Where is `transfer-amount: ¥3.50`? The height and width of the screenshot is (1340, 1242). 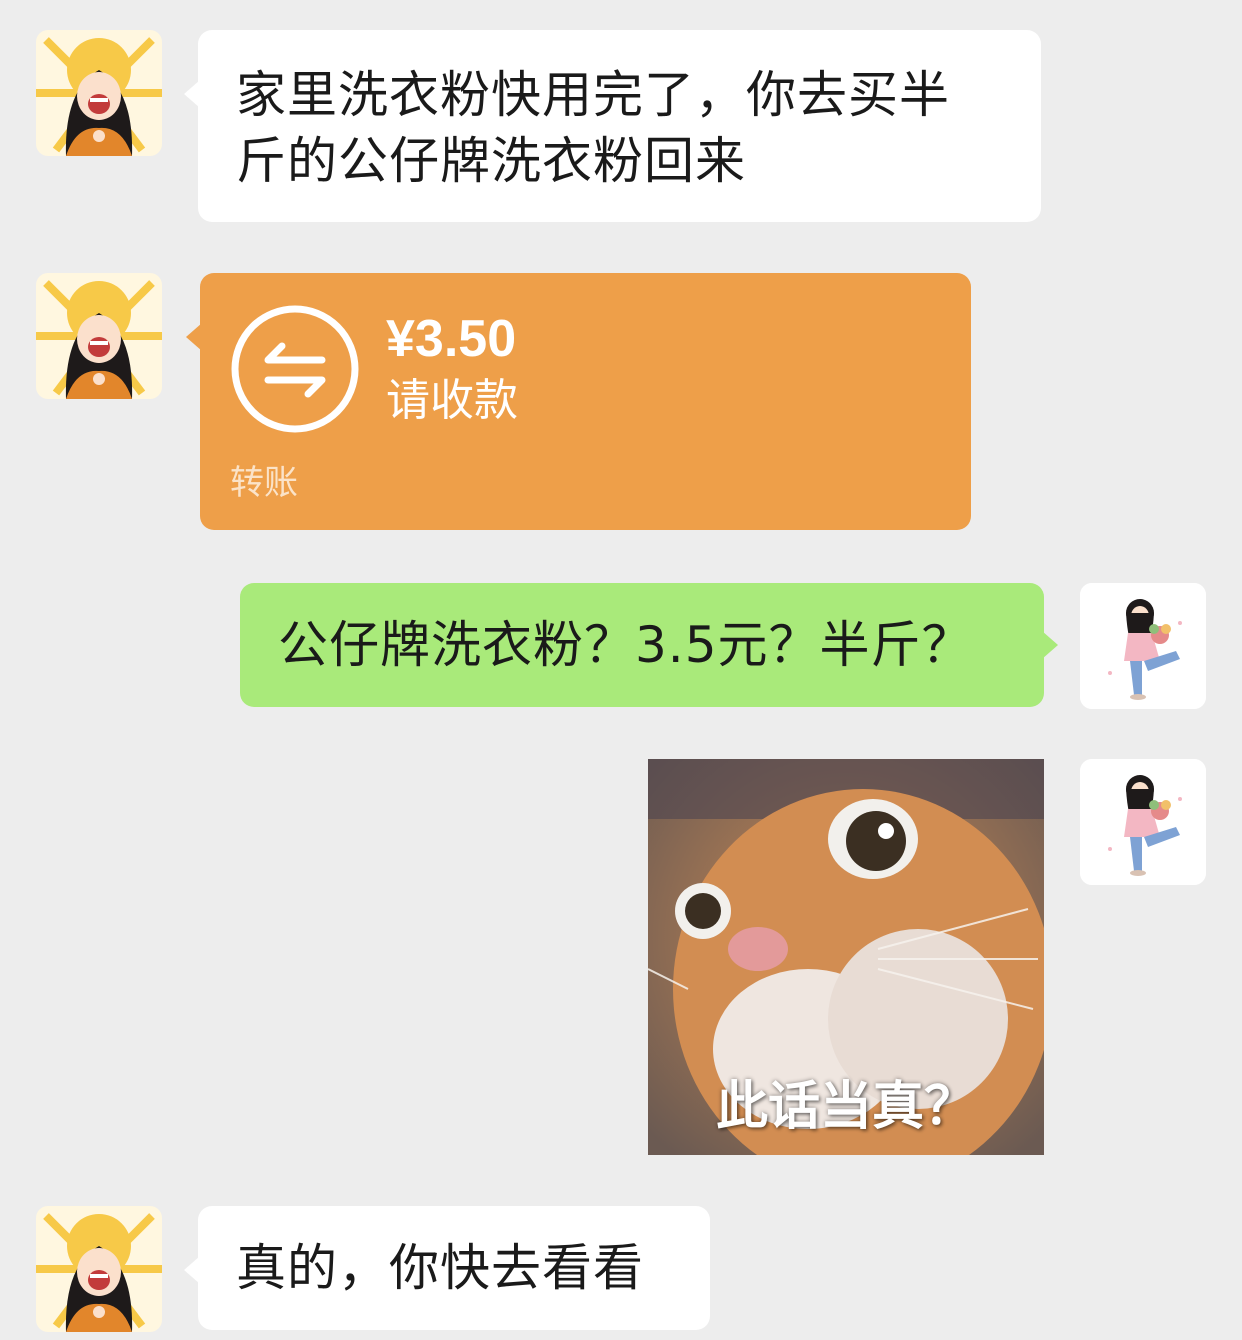
transfer-amount: ¥3.50 is located at coordinates (451, 339).